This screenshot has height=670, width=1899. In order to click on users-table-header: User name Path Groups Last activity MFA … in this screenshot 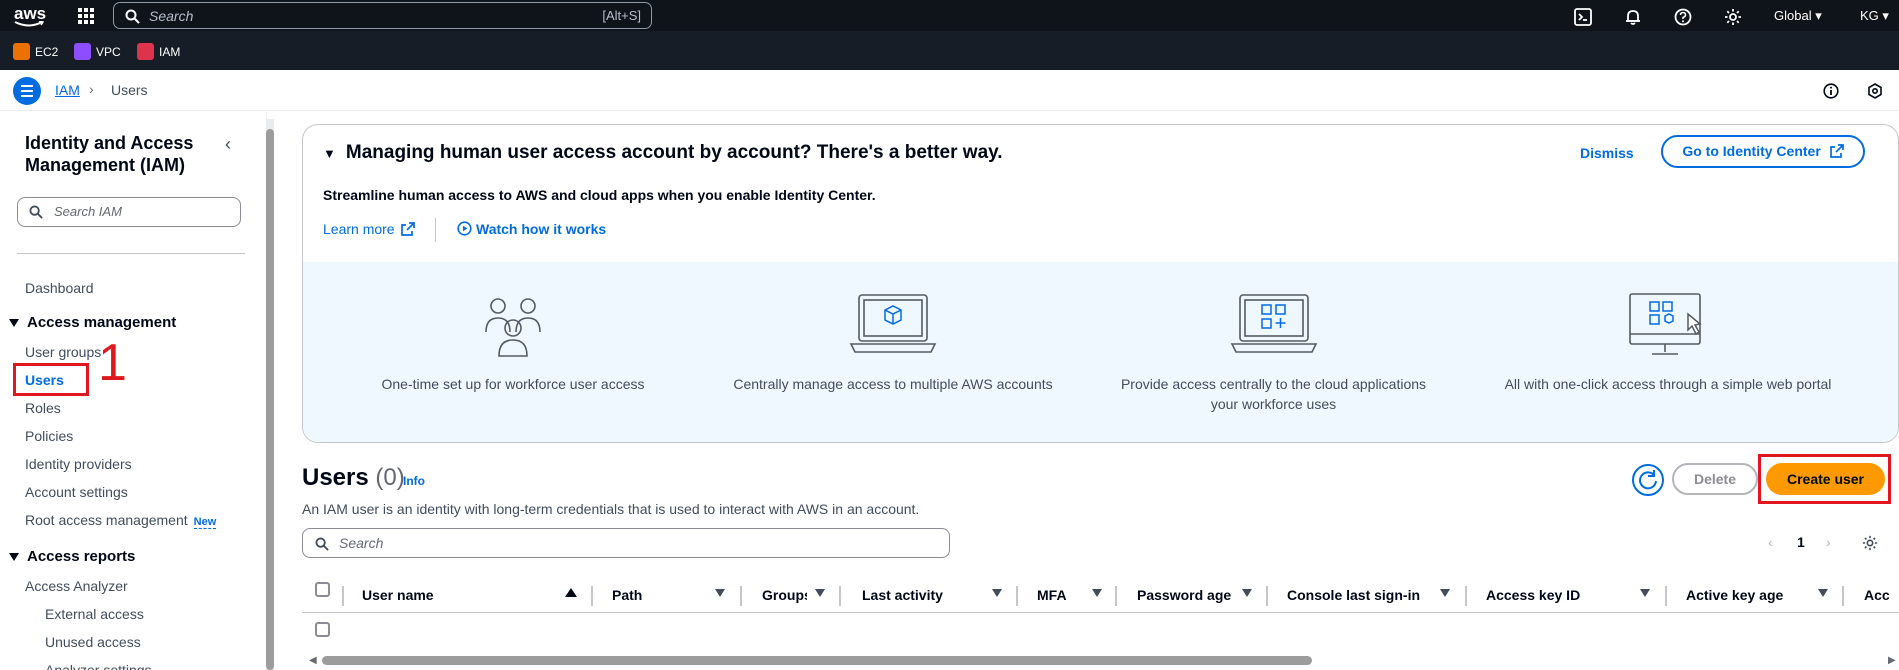, I will do `click(1100, 595)`.